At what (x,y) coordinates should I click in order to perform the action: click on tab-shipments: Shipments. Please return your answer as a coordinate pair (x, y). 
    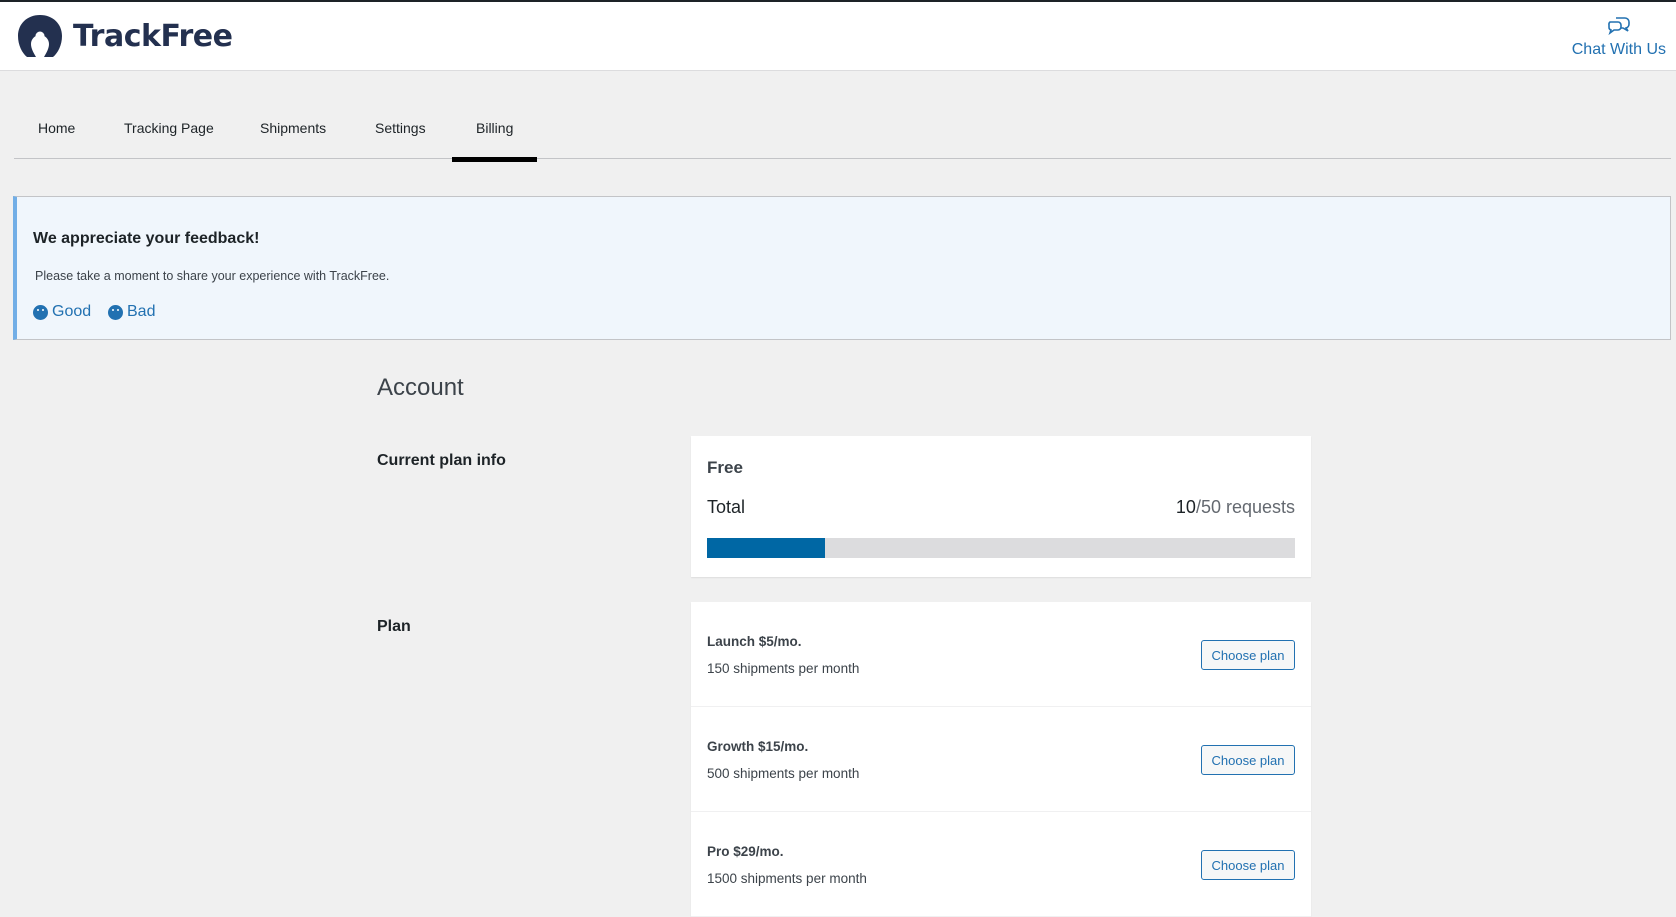
    Looking at the image, I should click on (293, 128).